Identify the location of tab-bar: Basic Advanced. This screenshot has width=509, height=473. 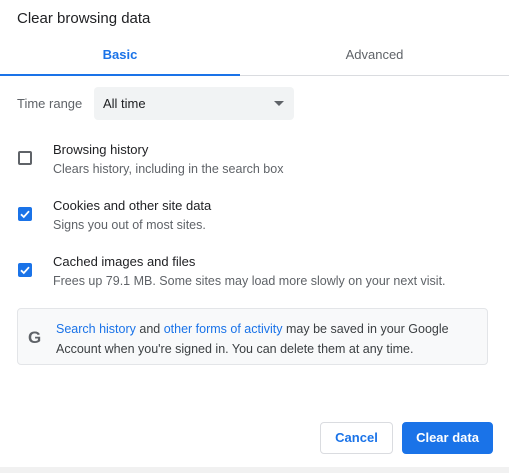
(254, 57).